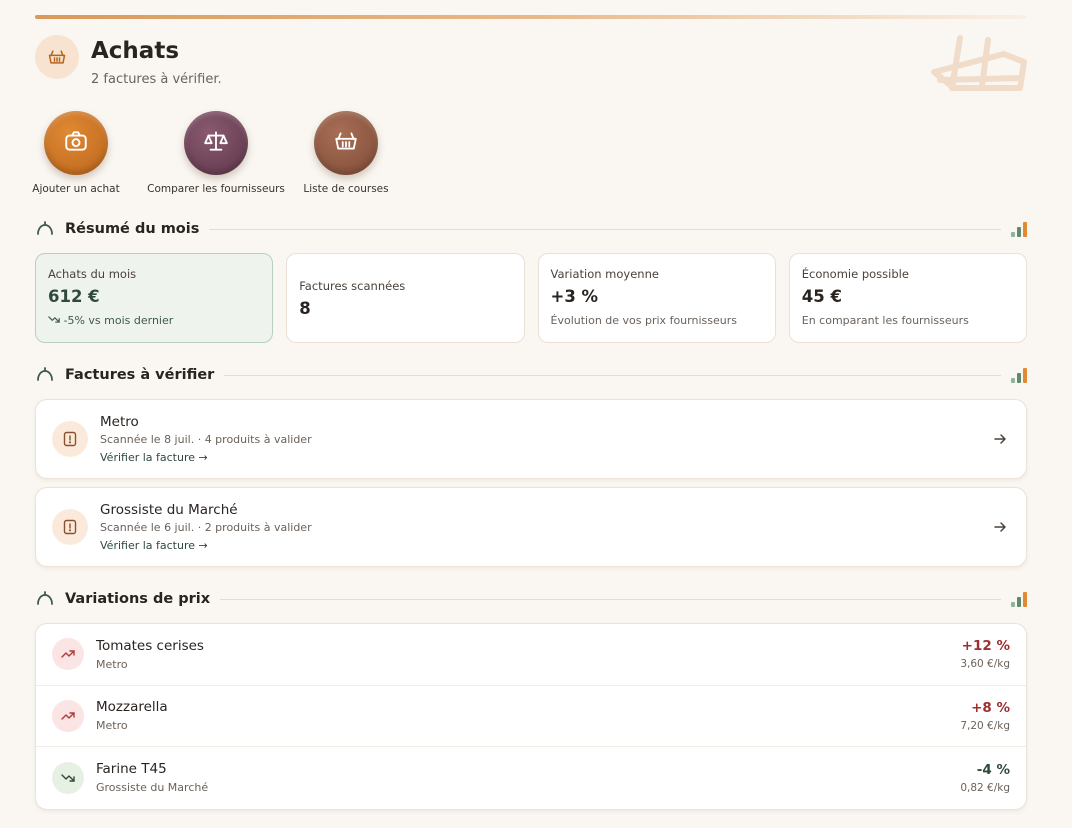 The image size is (1072, 828). What do you see at coordinates (150, 645) in the screenshot?
I see `product-name: Tomates cerises` at bounding box center [150, 645].